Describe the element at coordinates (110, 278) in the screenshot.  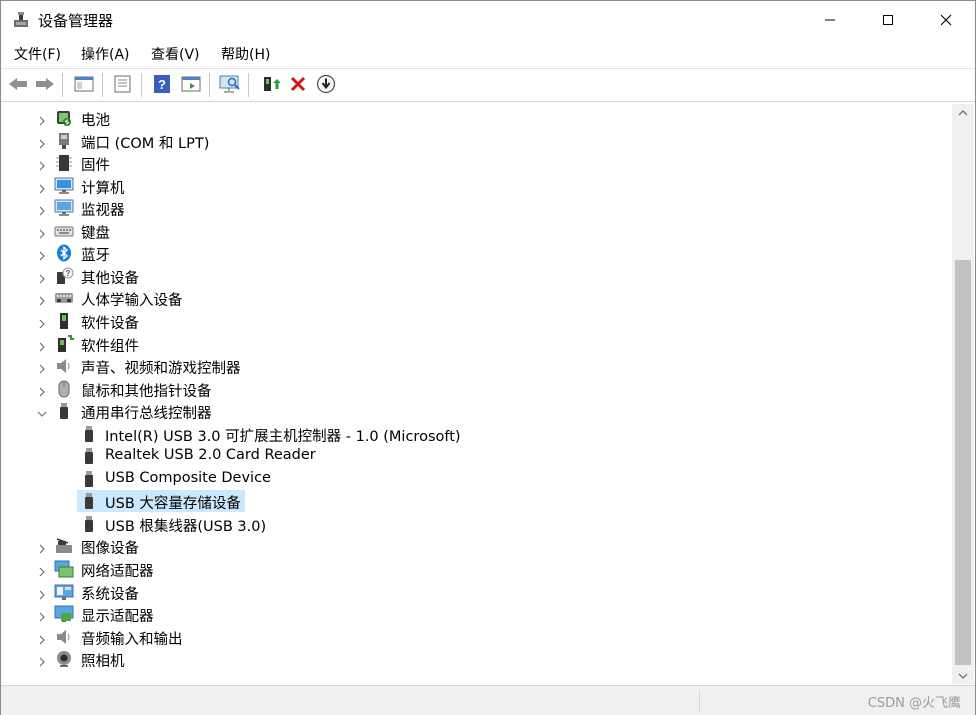
I see `tree-item-label: 其他设备` at that location.